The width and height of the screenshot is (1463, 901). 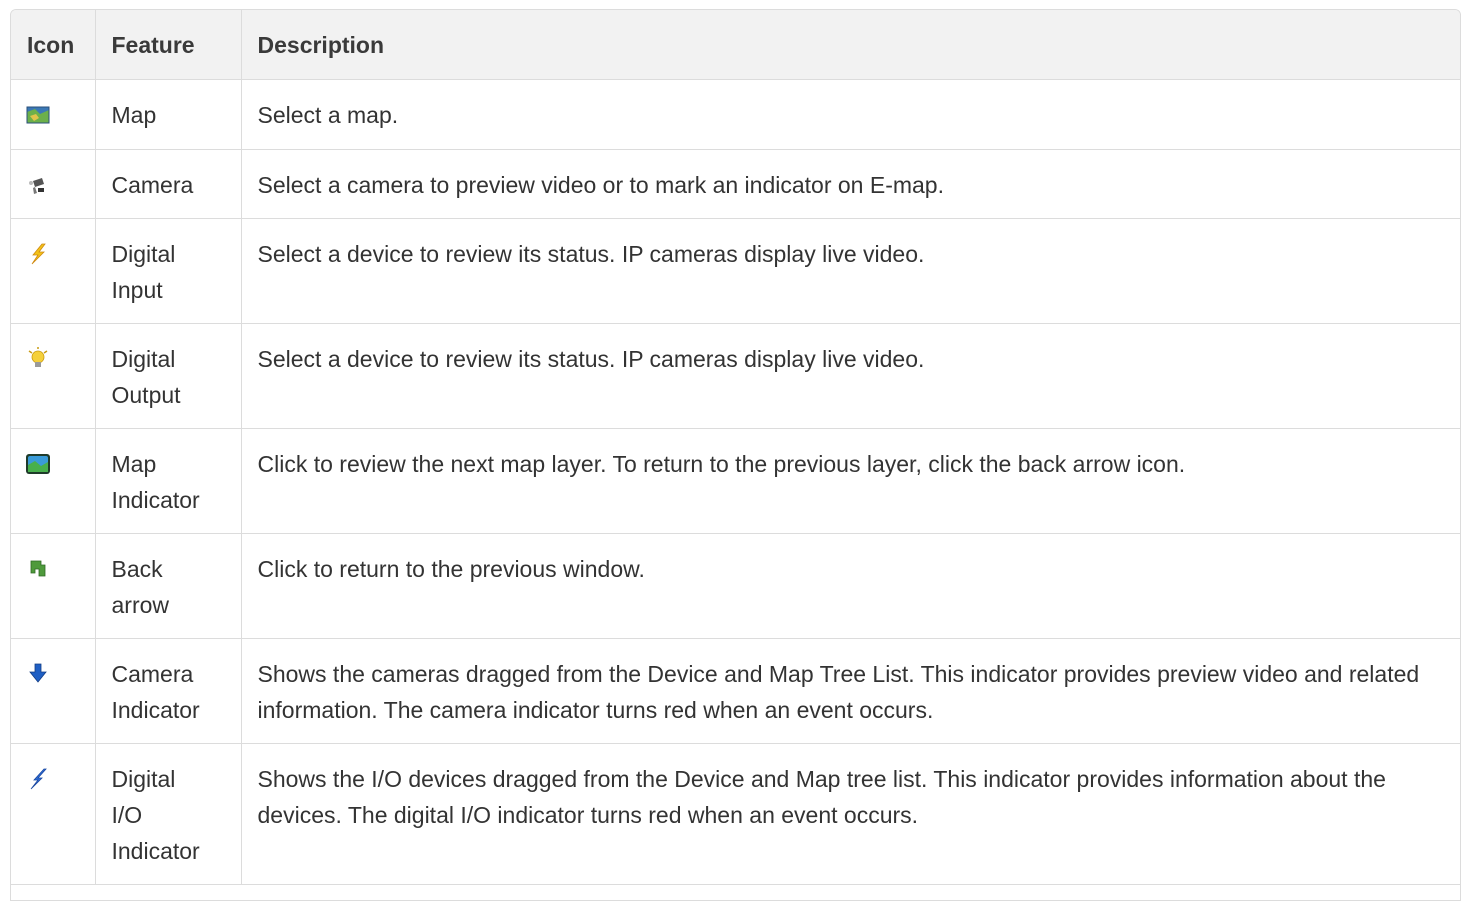 What do you see at coordinates (850, 45) in the screenshot?
I see `header-description: Description` at bounding box center [850, 45].